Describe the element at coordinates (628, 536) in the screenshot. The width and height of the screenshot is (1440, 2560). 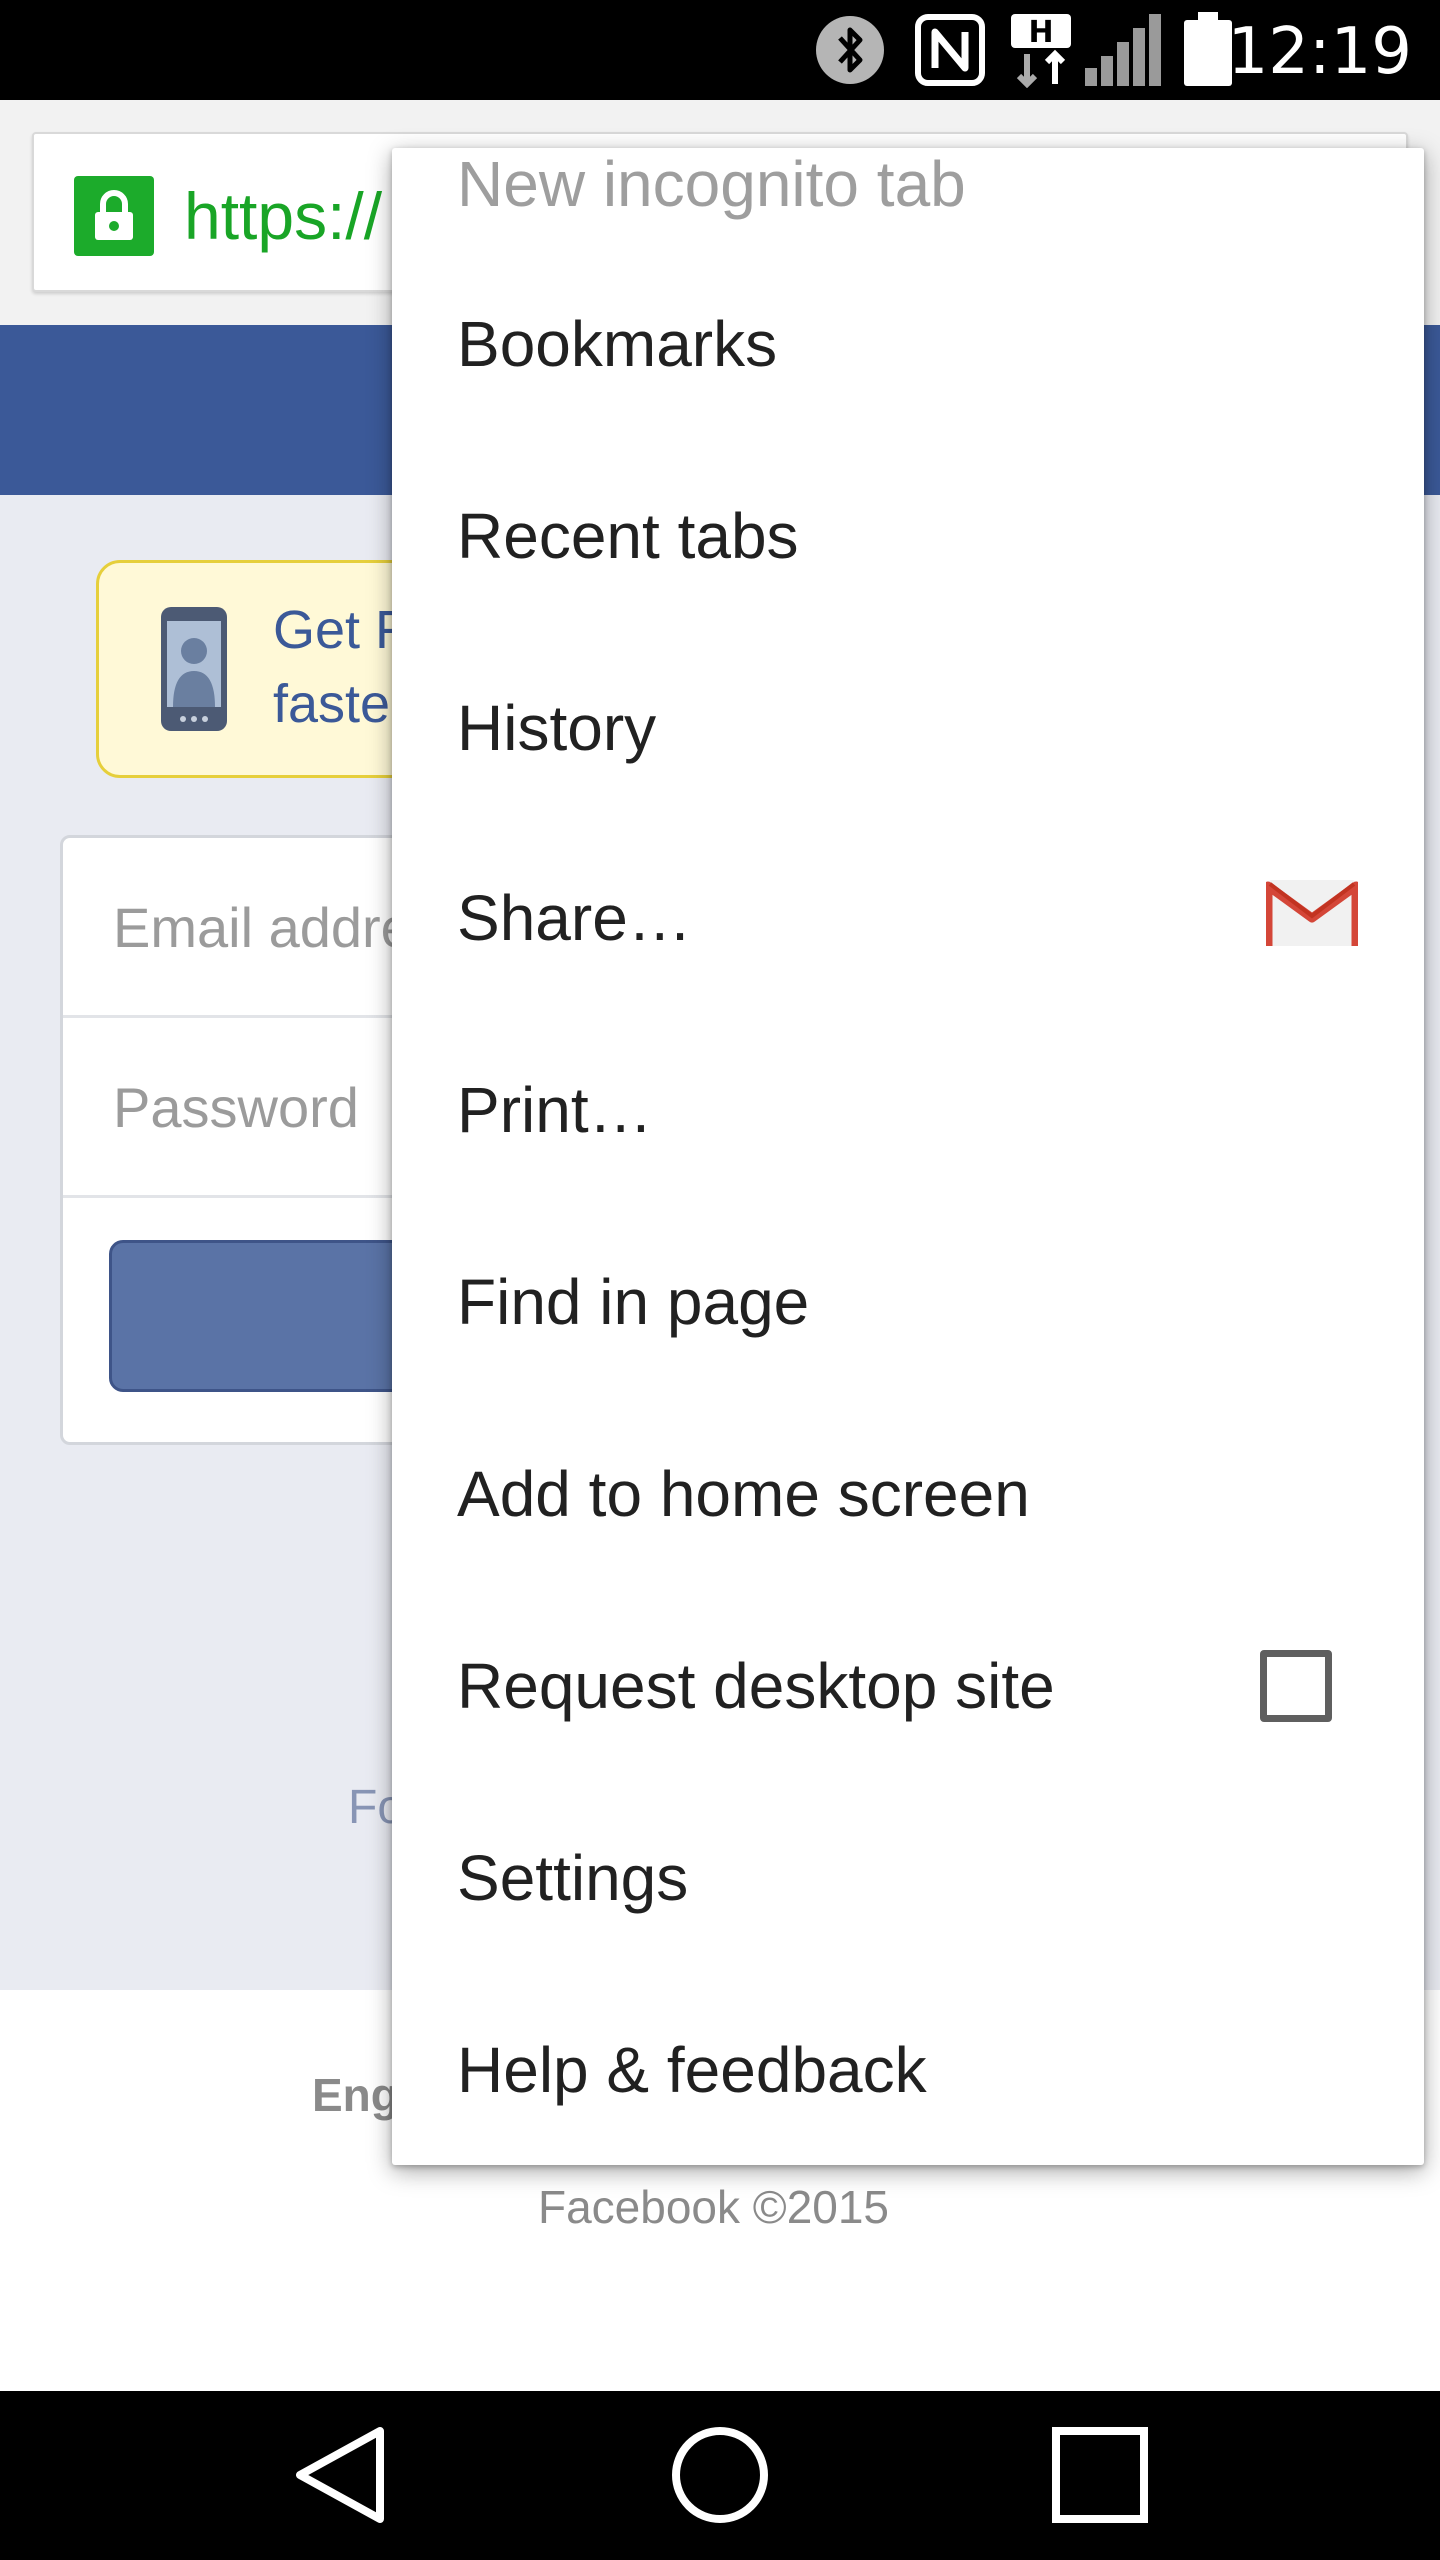
I see `menu-item-label: Recent tabs` at that location.